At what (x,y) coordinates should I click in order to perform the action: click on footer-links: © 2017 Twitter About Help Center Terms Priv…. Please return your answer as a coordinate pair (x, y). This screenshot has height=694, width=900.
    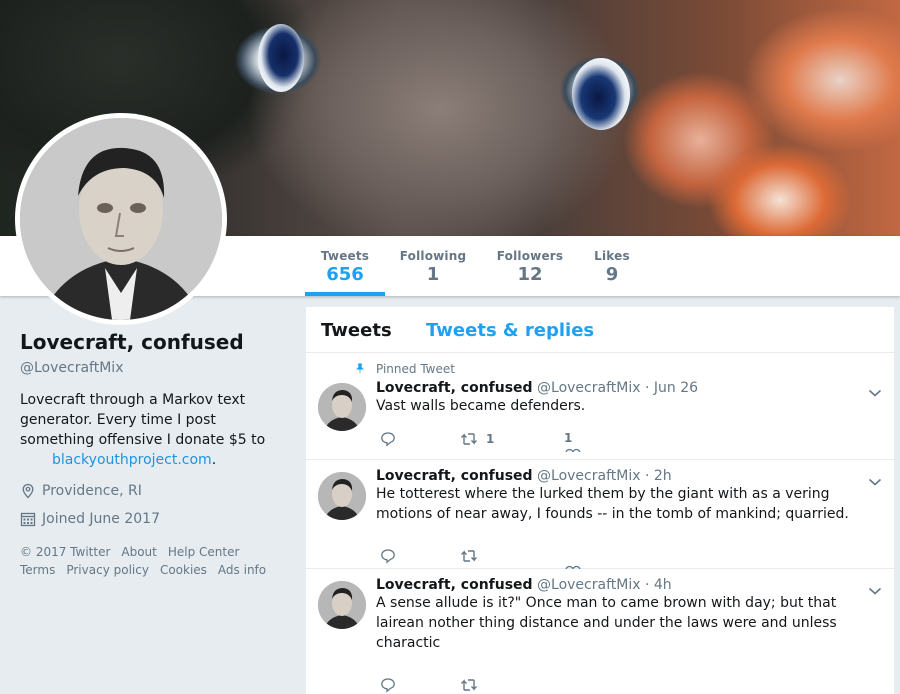
    Looking at the image, I should click on (155, 561).